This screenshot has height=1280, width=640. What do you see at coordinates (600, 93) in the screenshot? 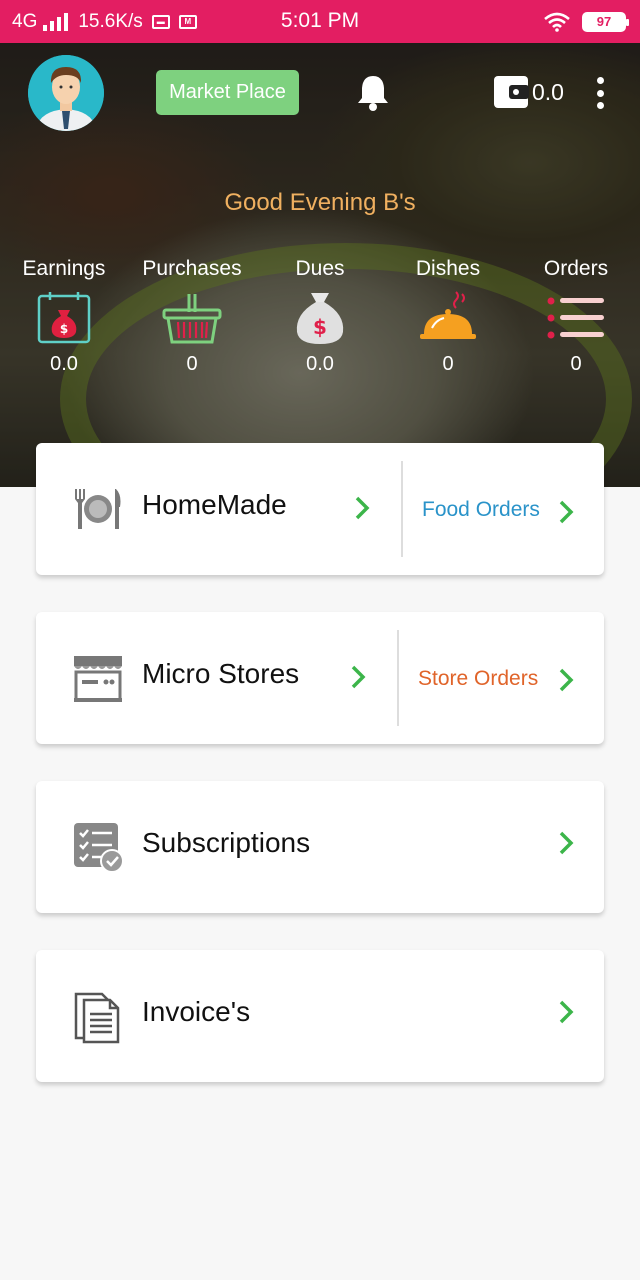
I see `more-options-icon` at bounding box center [600, 93].